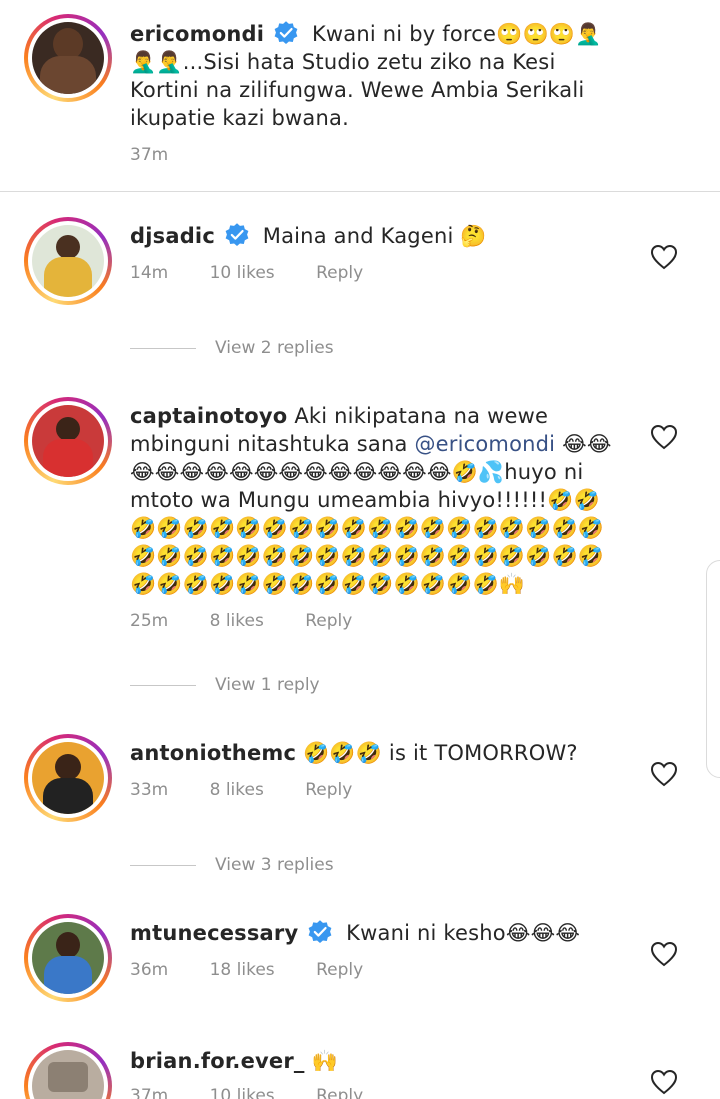 This screenshot has width=720, height=1099. What do you see at coordinates (217, 1061) in the screenshot?
I see `username: brian.for.ever_` at bounding box center [217, 1061].